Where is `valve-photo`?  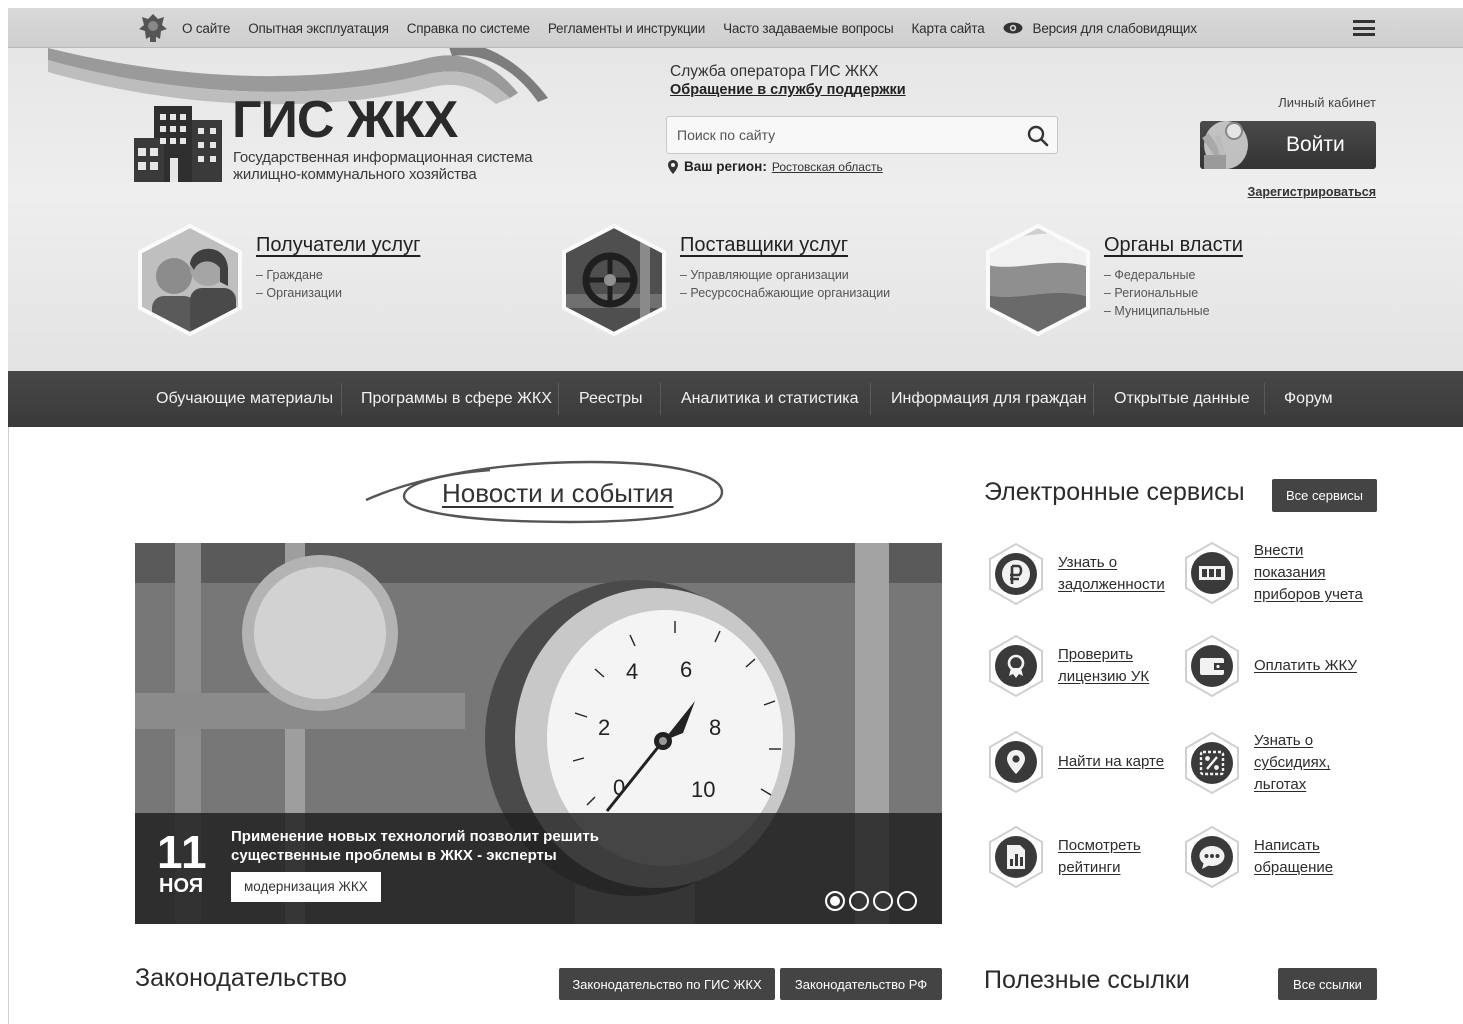
valve-photo is located at coordinates (614, 280).